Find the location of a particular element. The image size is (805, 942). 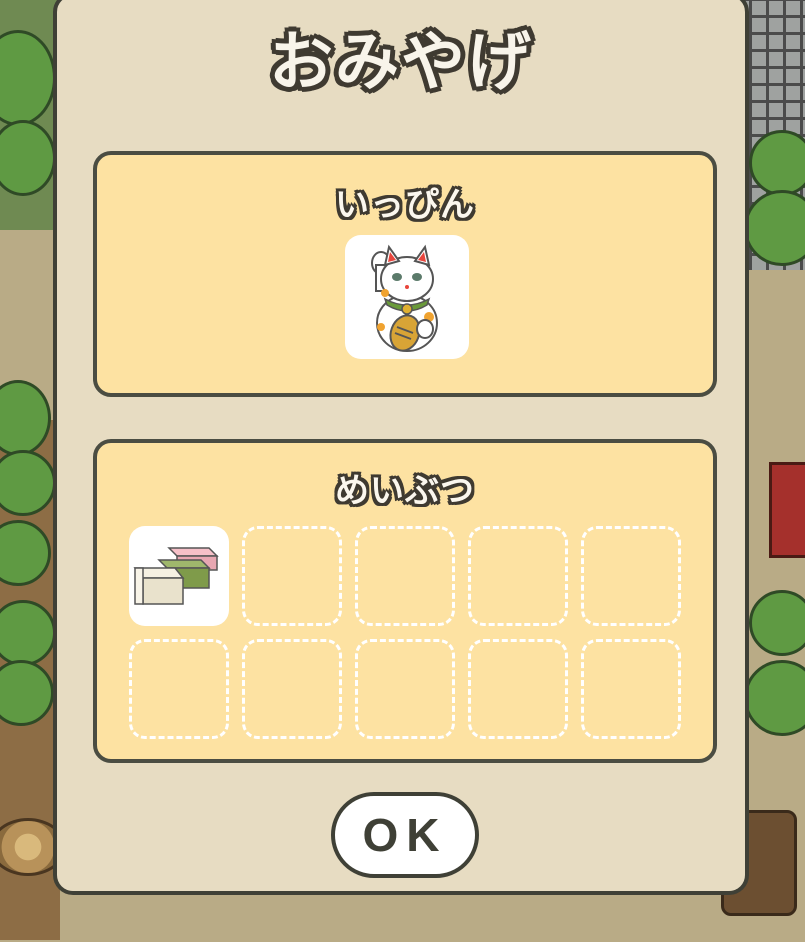

maneki-neko-slot is located at coordinates (407, 297).